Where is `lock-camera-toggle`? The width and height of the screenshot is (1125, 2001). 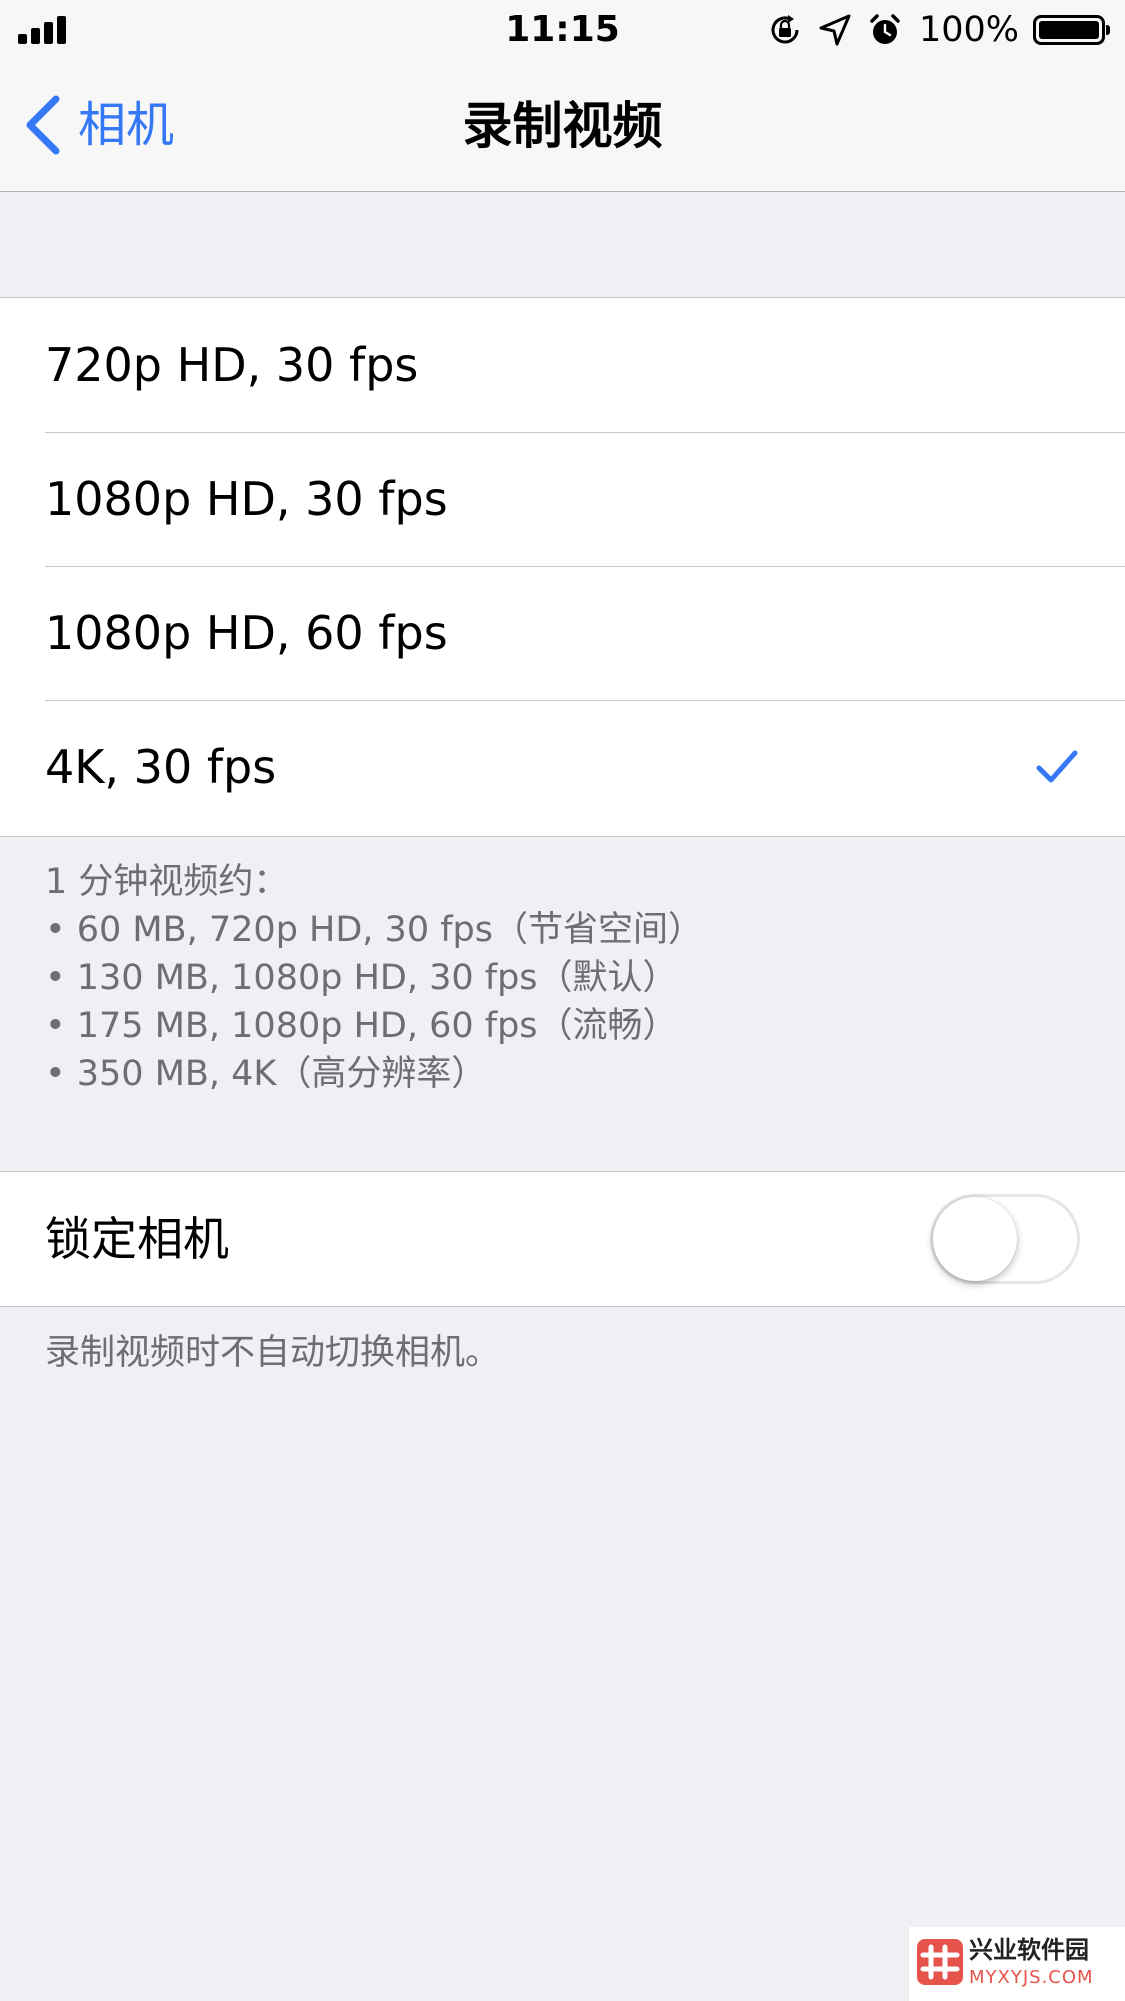
lock-camera-toggle is located at coordinates (1005, 1239).